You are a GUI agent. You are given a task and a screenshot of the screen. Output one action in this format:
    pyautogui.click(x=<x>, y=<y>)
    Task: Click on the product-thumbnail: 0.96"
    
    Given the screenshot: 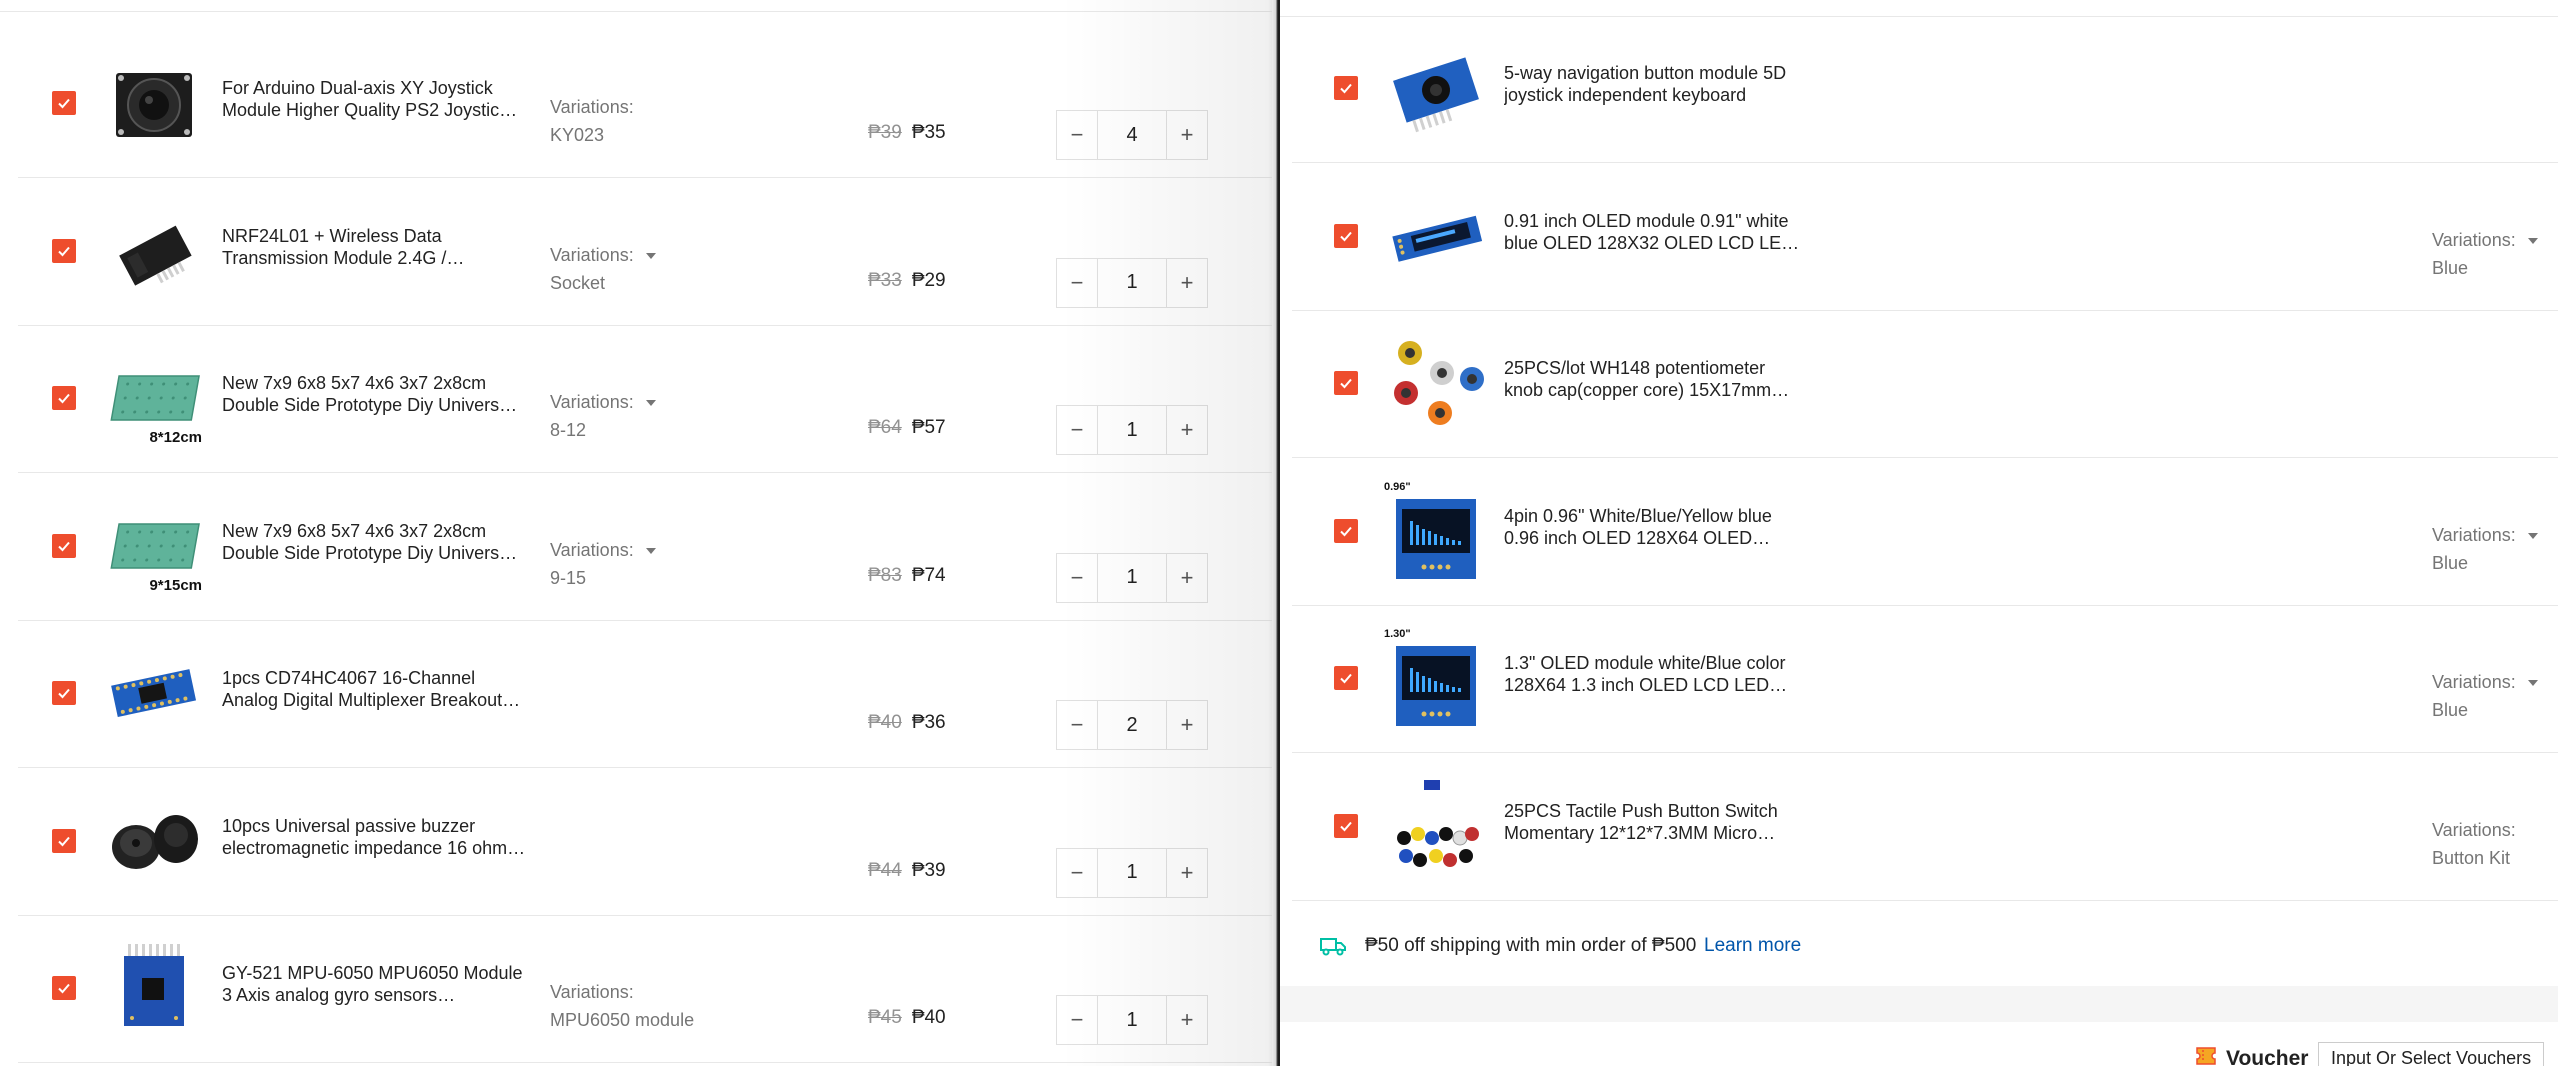 What is the action you would take?
    pyautogui.click(x=1436, y=532)
    